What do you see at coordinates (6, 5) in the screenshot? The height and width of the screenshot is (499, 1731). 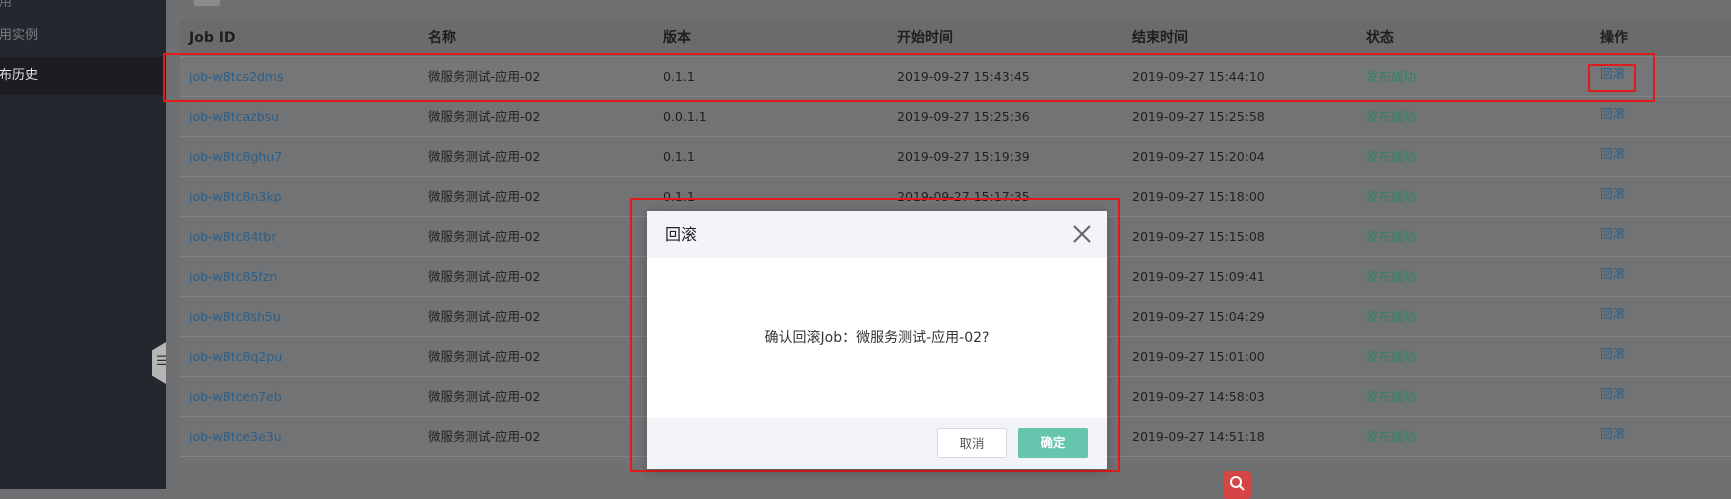 I see `sidebar-item-label: 应用` at bounding box center [6, 5].